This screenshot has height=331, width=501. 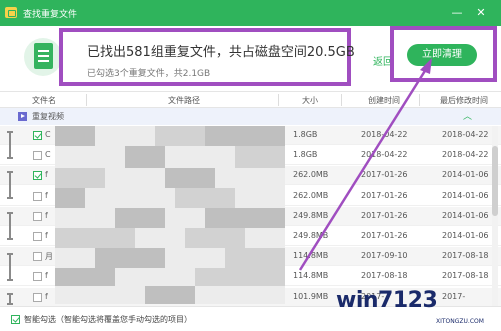 What do you see at coordinates (22, 116) in the screenshot?
I see `video-icon` at bounding box center [22, 116].